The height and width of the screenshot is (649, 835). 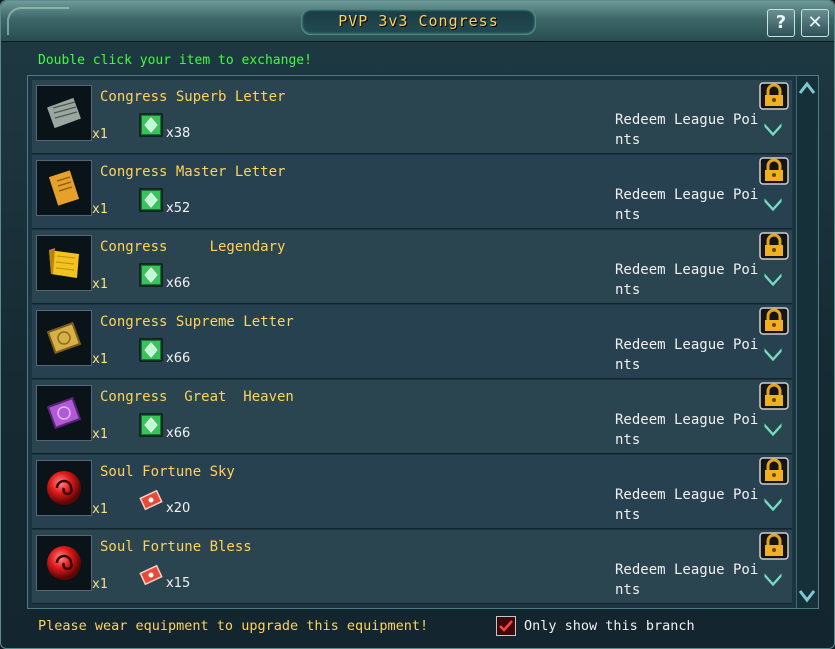 I want to click on scrollbar, so click(x=806, y=342).